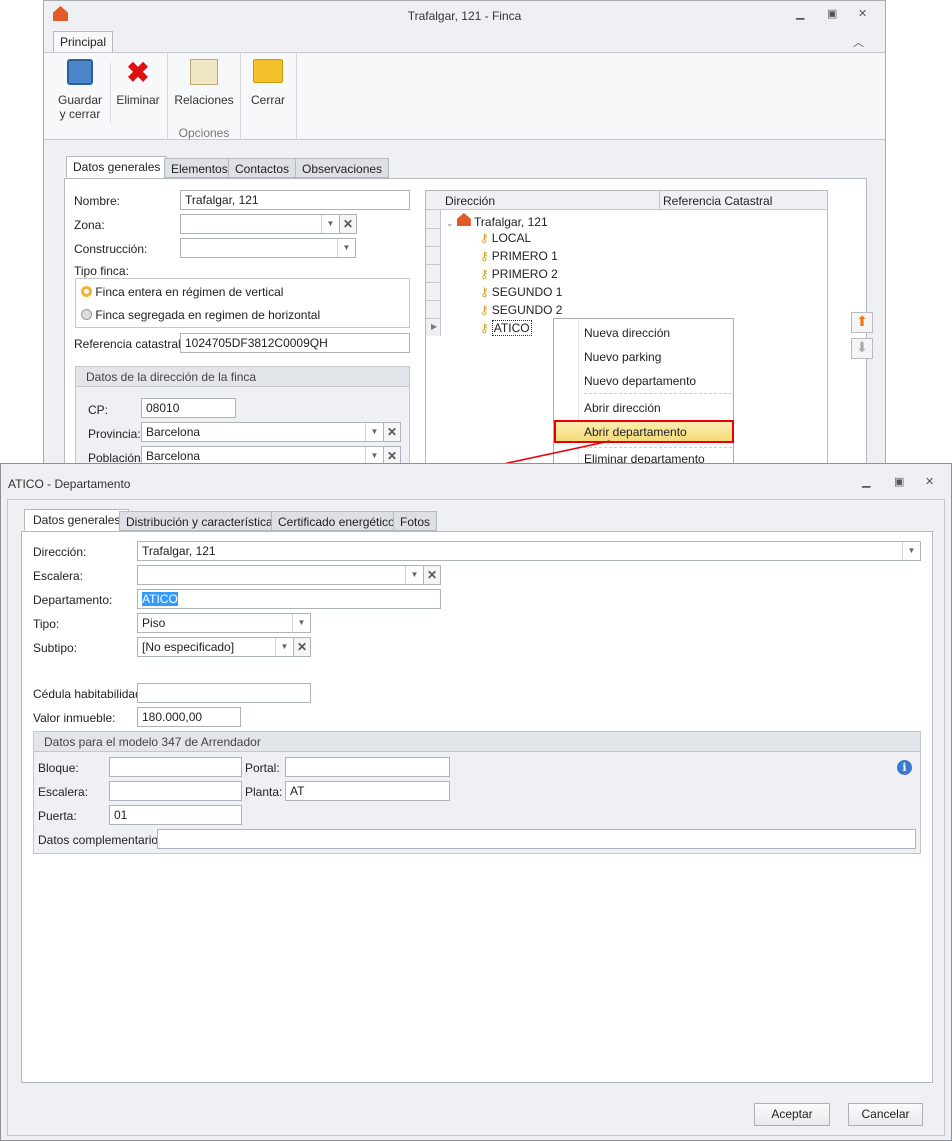 This screenshot has height=1141, width=952. I want to click on planta-label: Planta:, so click(264, 792).